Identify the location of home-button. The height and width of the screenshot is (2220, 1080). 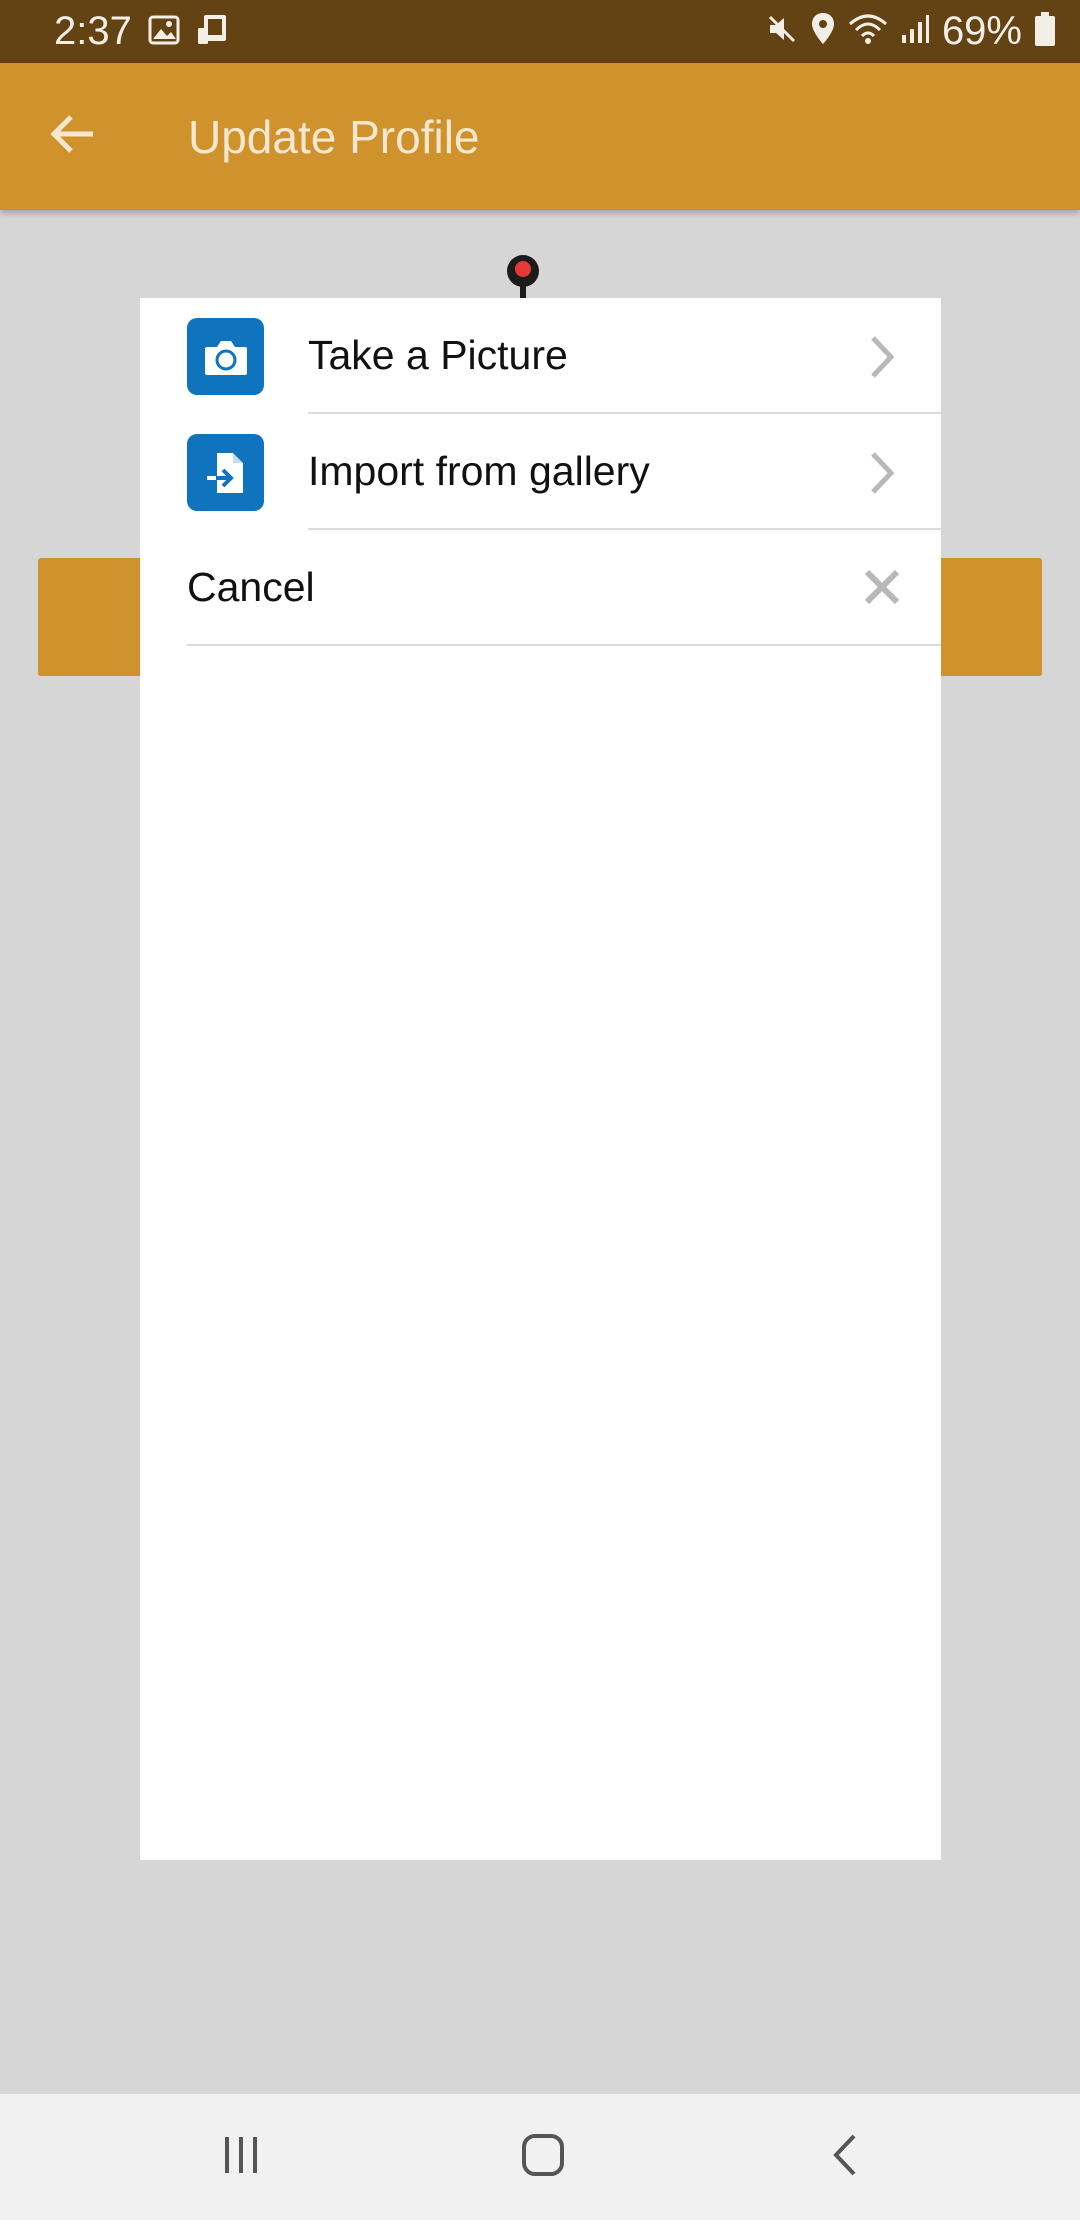
(543, 2157).